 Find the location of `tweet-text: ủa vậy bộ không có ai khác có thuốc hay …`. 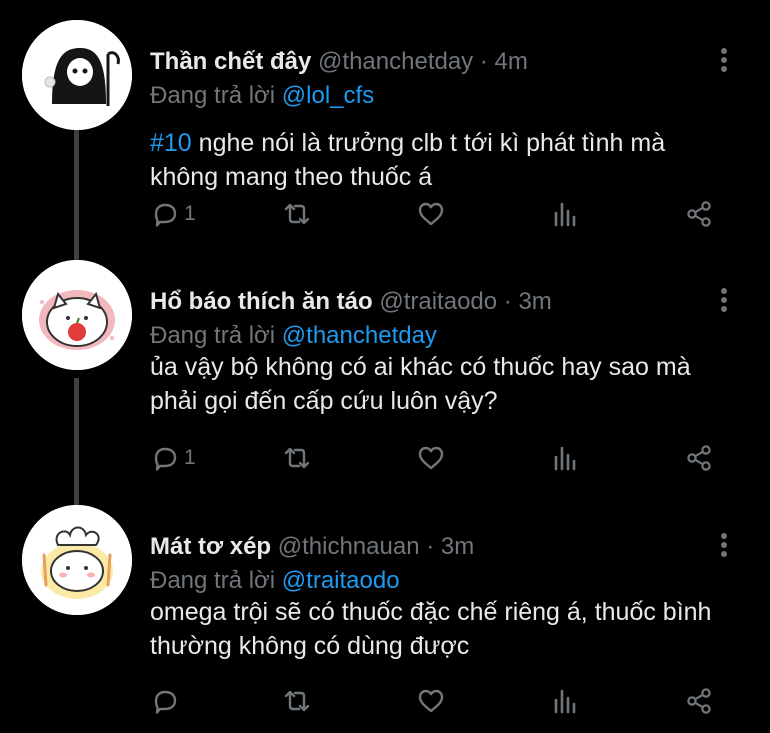

tweet-text: ủa vậy bộ không có ai khác có thuốc hay … is located at coordinates (445, 384).